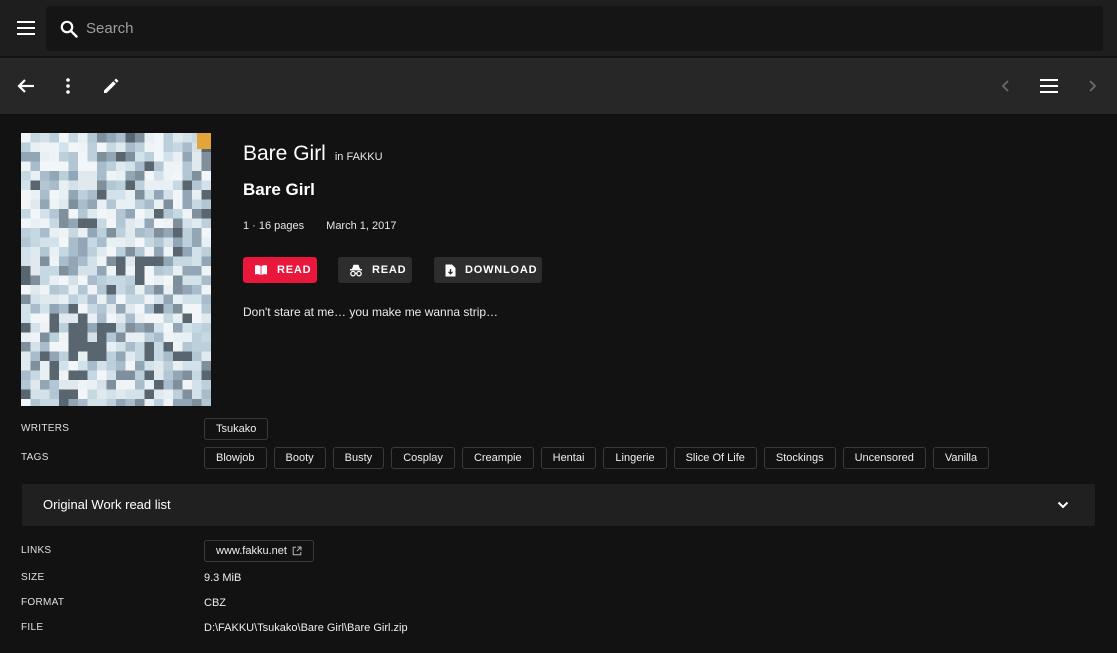 The height and width of the screenshot is (653, 1117). Describe the element at coordinates (236, 429) in the screenshot. I see `writer-chip: Tsukako` at that location.